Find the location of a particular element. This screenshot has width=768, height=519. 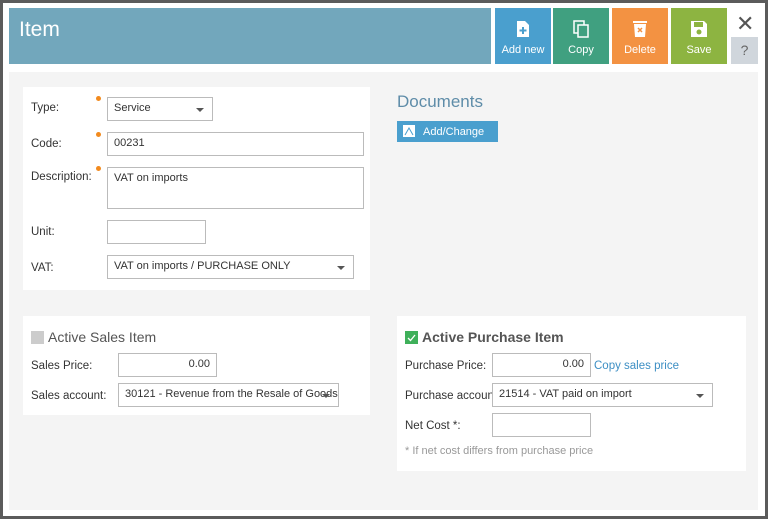

type-label: Type: is located at coordinates (45, 108).